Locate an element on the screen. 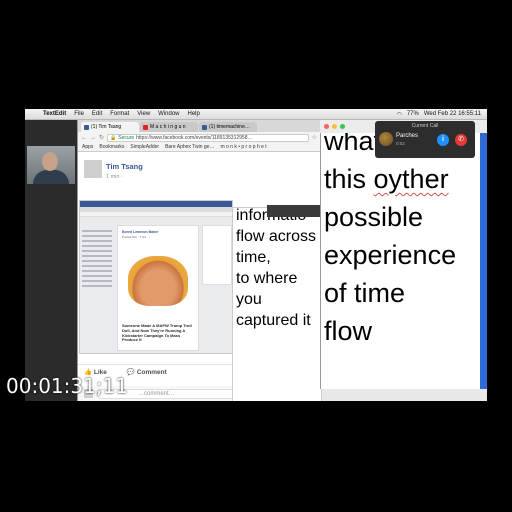  card-subtitle: Posted this · 7 hrs is located at coordinates (134, 237).